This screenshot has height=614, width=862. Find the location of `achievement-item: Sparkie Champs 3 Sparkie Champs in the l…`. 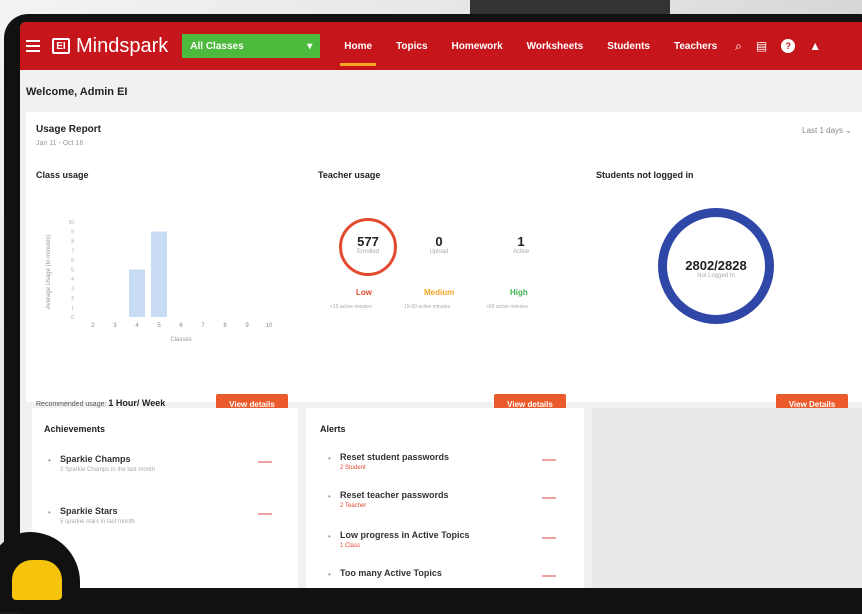

achievement-item: Sparkie Champs 3 Sparkie Champs in the l… is located at coordinates (107, 463).